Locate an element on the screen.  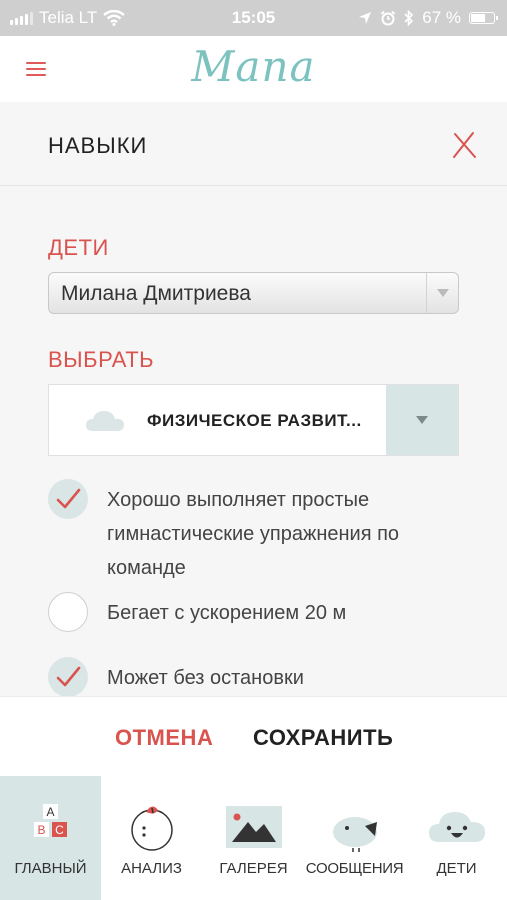
app-header: Mana is located at coordinates (253, 69).